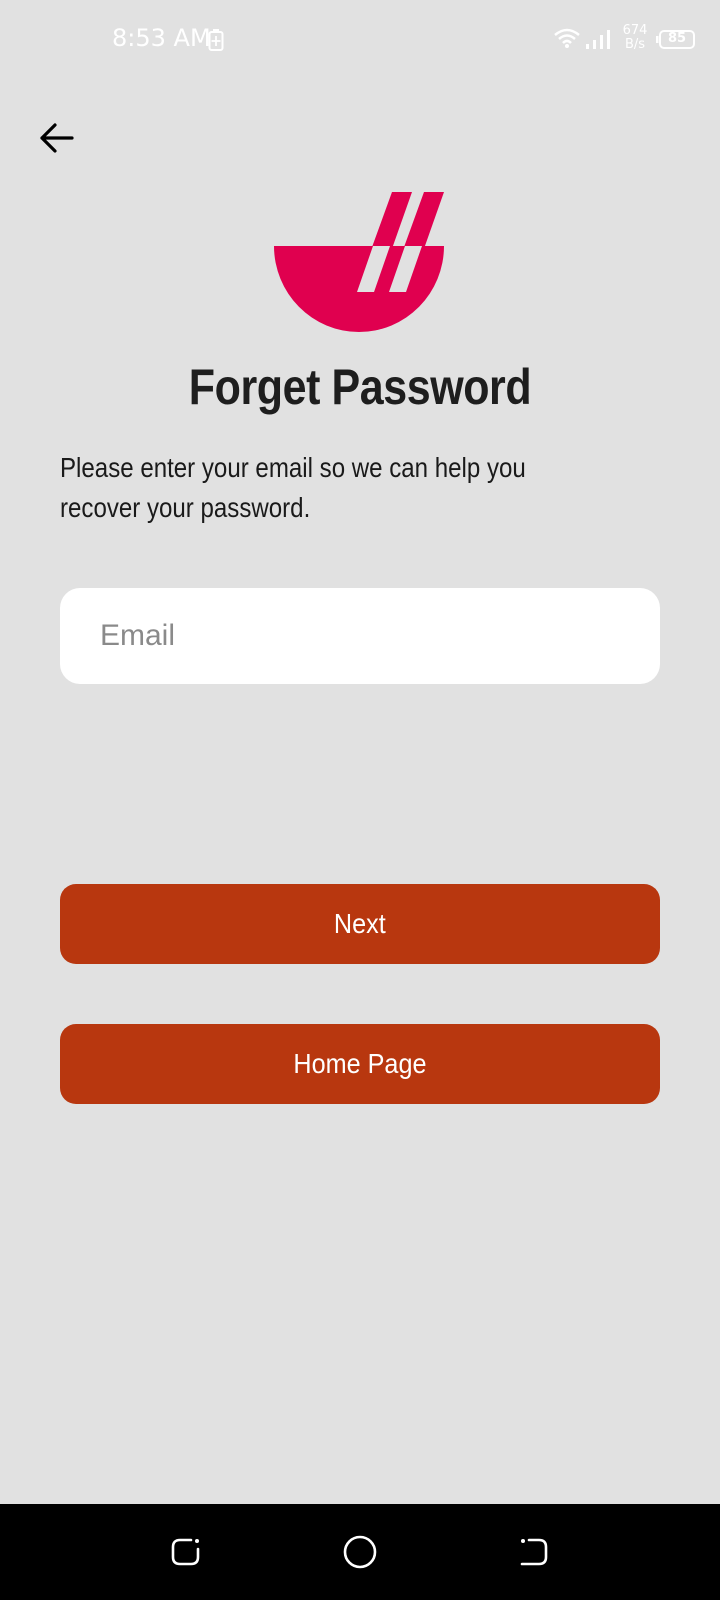 This screenshot has width=720, height=1600. I want to click on battery-charging-icon, so click(216, 42).